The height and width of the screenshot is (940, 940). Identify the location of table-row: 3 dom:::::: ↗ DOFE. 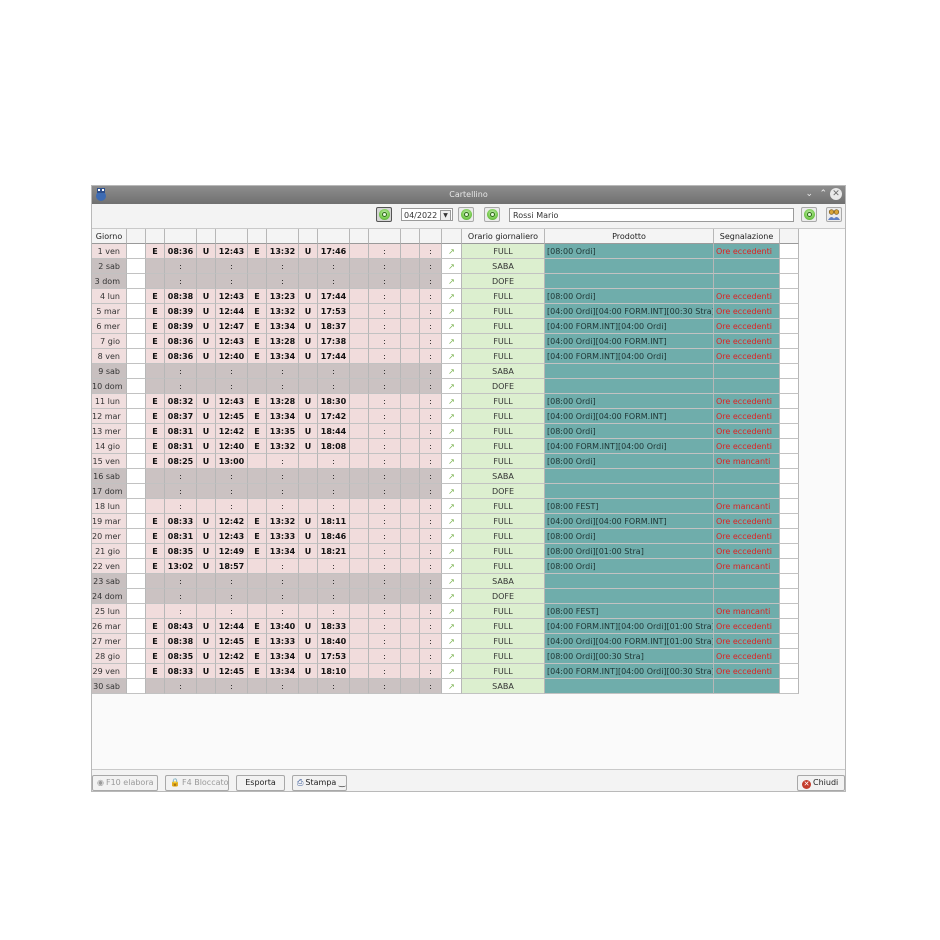
(445, 281).